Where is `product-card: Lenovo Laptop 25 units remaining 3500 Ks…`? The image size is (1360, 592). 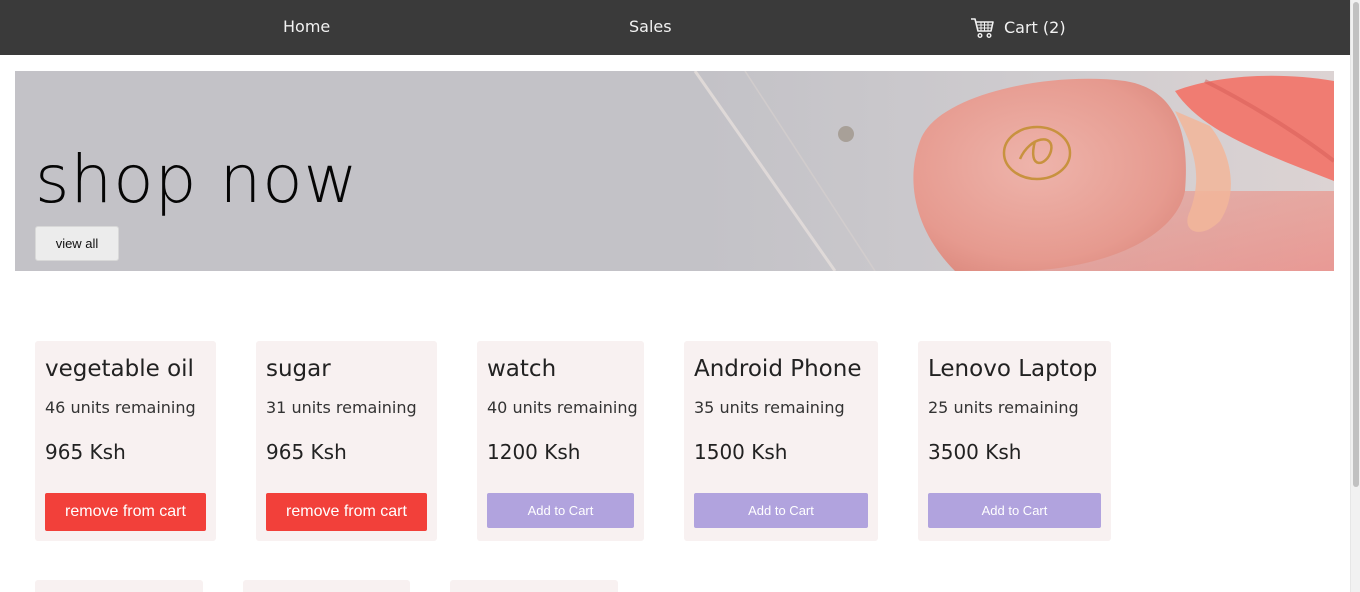 product-card: Lenovo Laptop 25 units remaining 3500 Ks… is located at coordinates (1014, 441).